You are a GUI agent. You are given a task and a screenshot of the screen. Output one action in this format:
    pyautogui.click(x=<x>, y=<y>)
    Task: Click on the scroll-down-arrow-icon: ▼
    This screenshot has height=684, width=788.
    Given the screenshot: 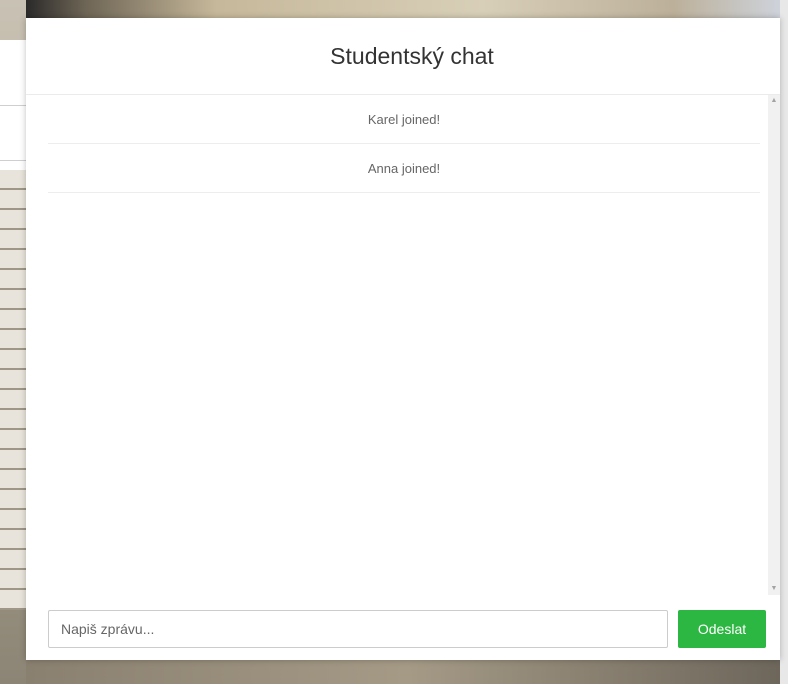 What is the action you would take?
    pyautogui.click(x=774, y=589)
    